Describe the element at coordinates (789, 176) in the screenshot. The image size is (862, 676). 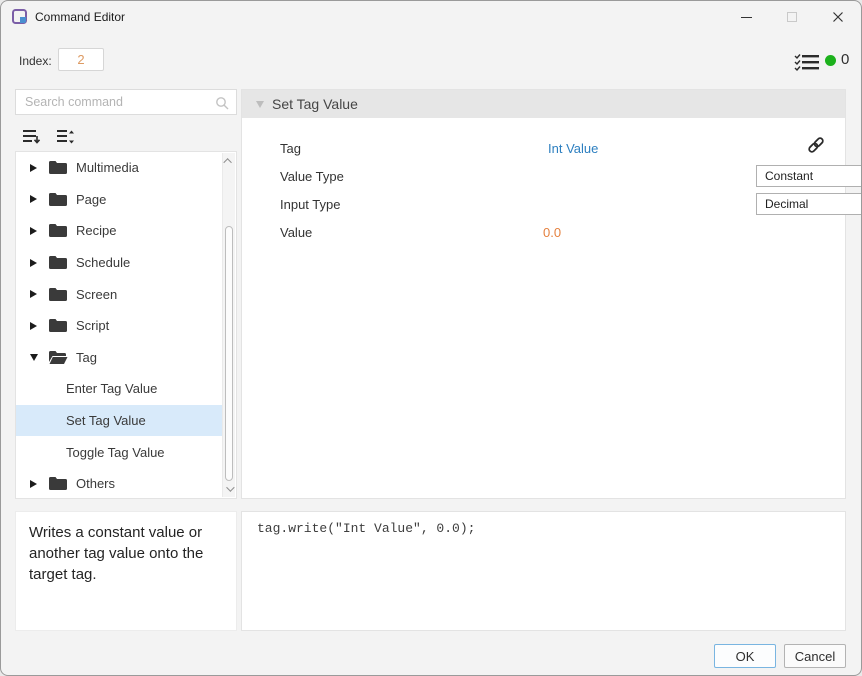
I see `value-type-selected: Constant` at that location.